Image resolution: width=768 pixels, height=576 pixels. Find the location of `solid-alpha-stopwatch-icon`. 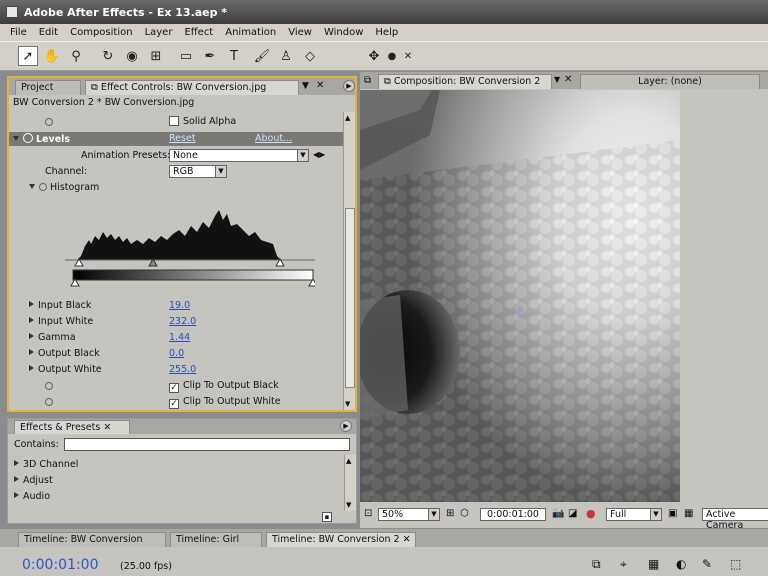

solid-alpha-stopwatch-icon is located at coordinates (49, 124).